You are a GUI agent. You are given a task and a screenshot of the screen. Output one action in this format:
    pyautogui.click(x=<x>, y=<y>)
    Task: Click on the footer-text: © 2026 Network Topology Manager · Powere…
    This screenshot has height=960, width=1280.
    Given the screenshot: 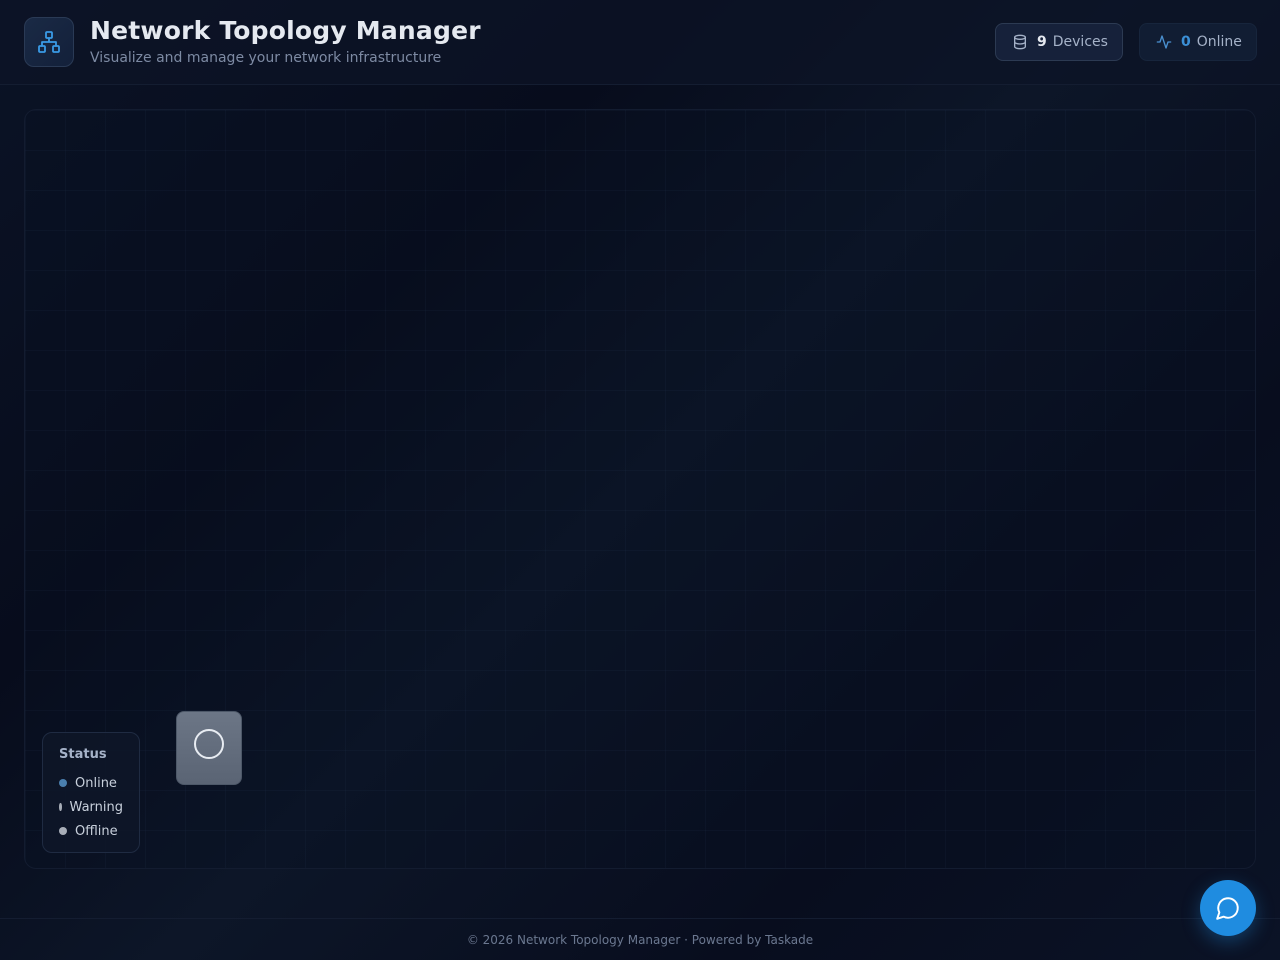 What is the action you would take?
    pyautogui.click(x=640, y=939)
    